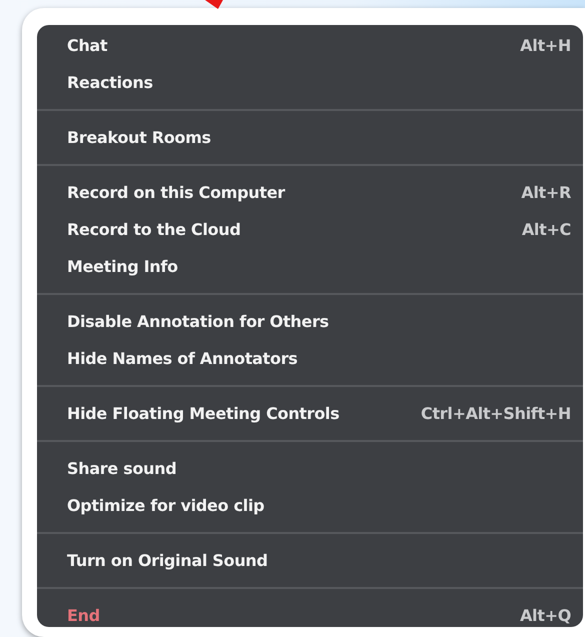 The height and width of the screenshot is (637, 585). Describe the element at coordinates (310, 358) in the screenshot. I see `menu-item: Hide Names of Annotators` at that location.